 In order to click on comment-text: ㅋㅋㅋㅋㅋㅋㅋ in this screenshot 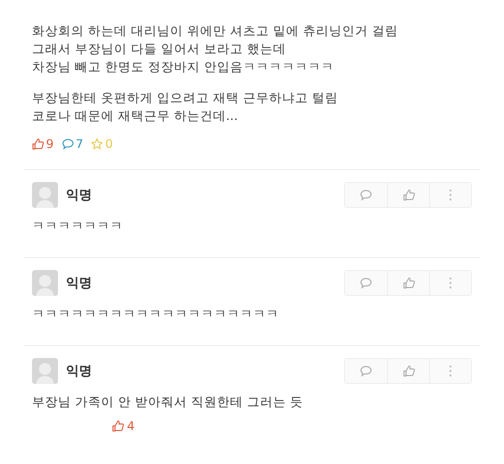, I will do `click(78, 226)`.